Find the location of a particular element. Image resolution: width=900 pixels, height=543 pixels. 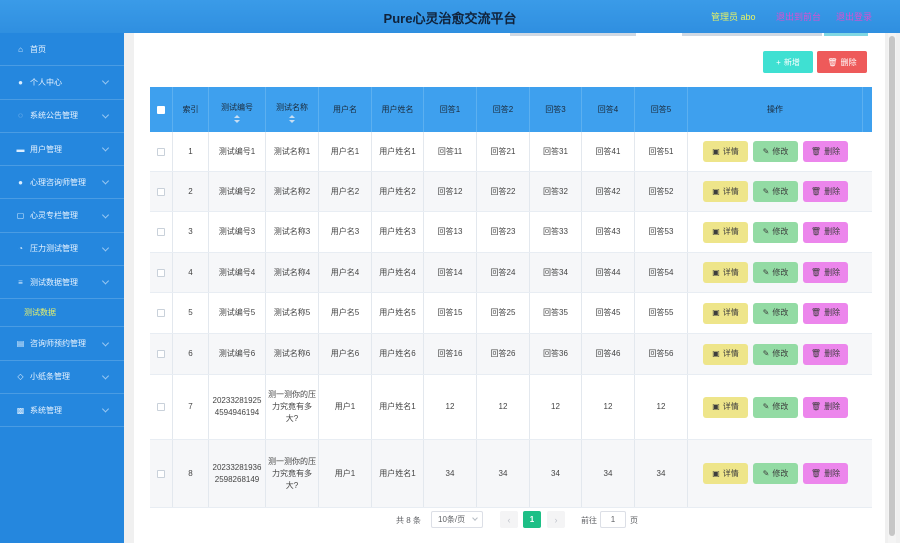

column-header-label: 回答3 is located at coordinates (555, 109).